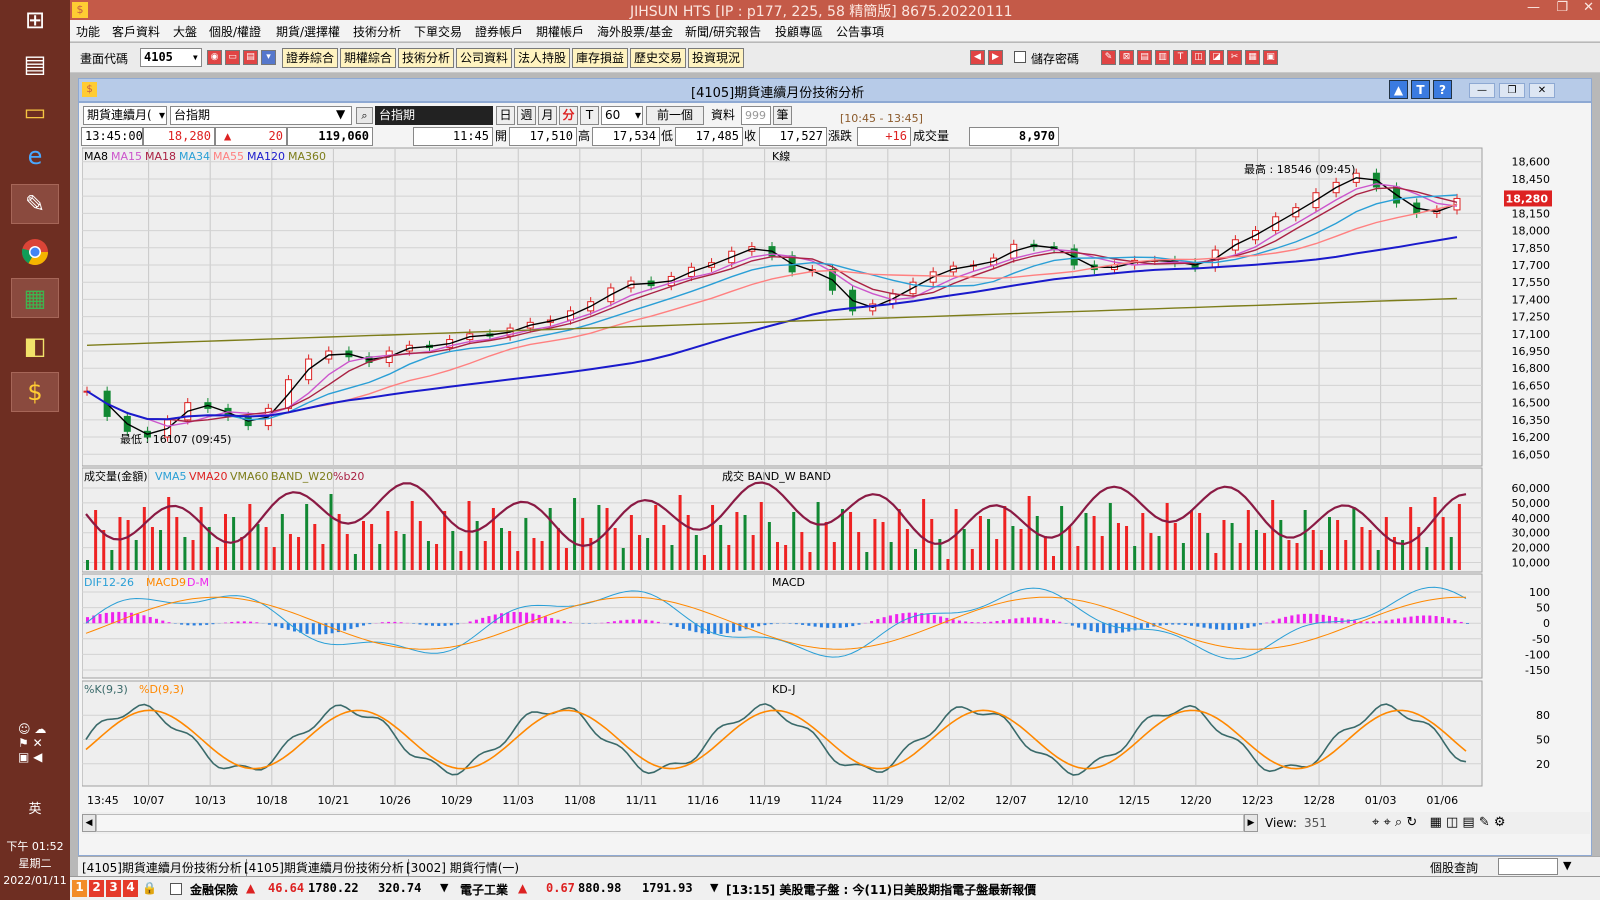 The image size is (1600, 900). What do you see at coordinates (782, 115) in the screenshot?
I see `data-unit-button: 筆` at bounding box center [782, 115].